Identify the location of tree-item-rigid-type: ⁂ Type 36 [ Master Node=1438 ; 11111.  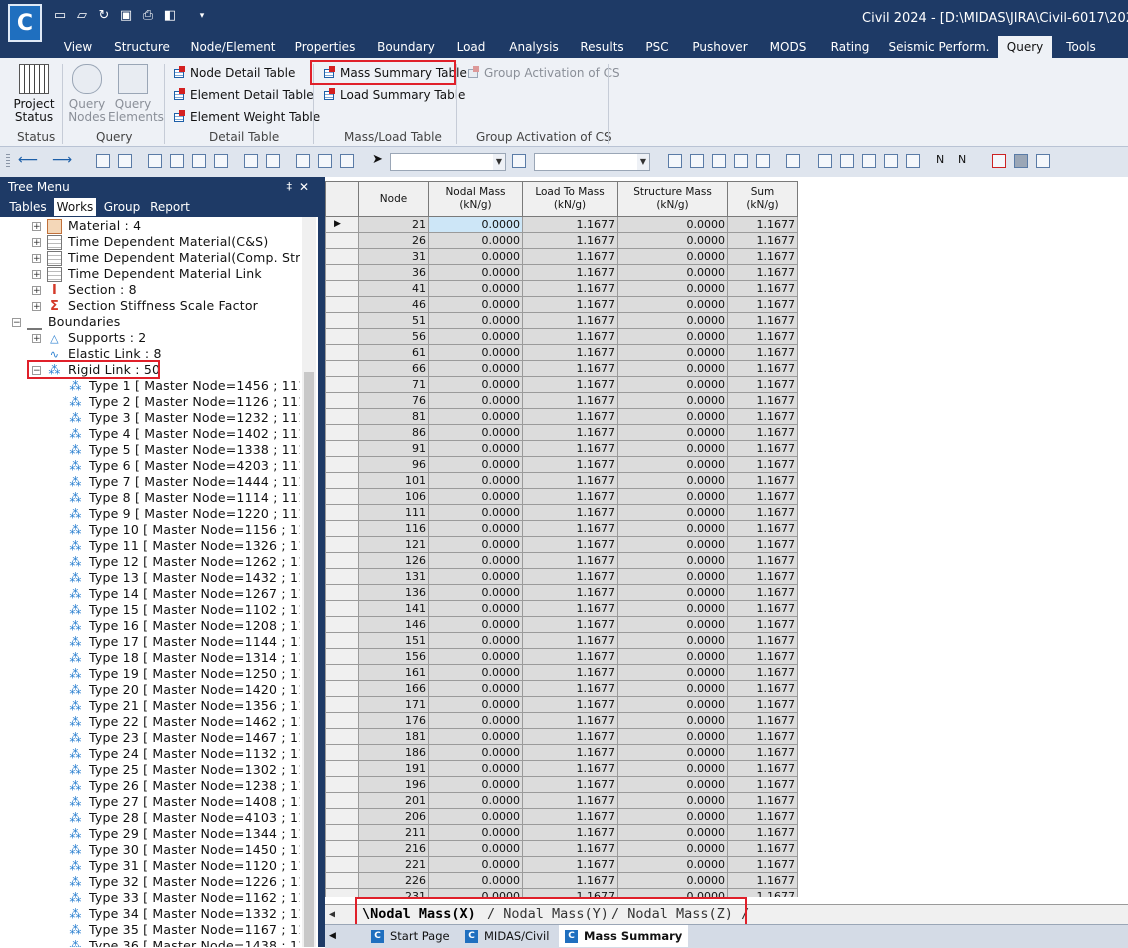
(184, 942).